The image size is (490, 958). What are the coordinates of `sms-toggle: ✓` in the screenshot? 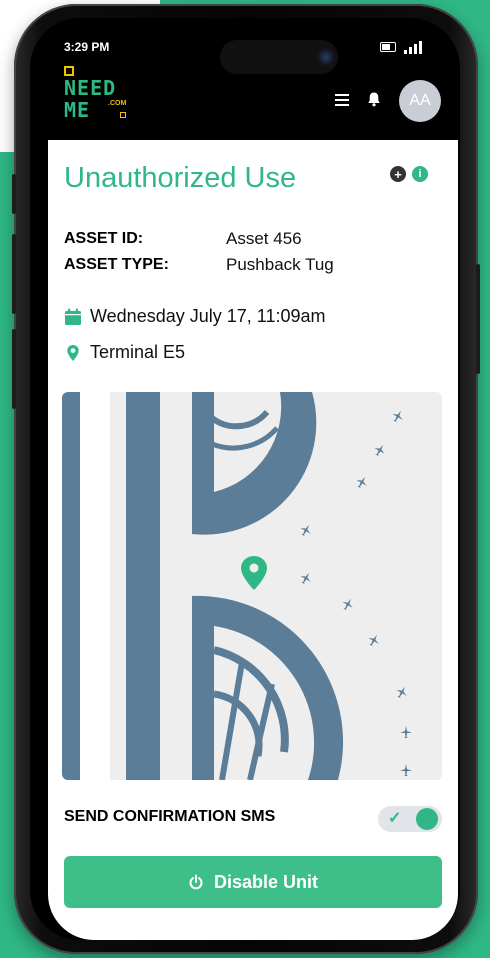 It's located at (410, 819).